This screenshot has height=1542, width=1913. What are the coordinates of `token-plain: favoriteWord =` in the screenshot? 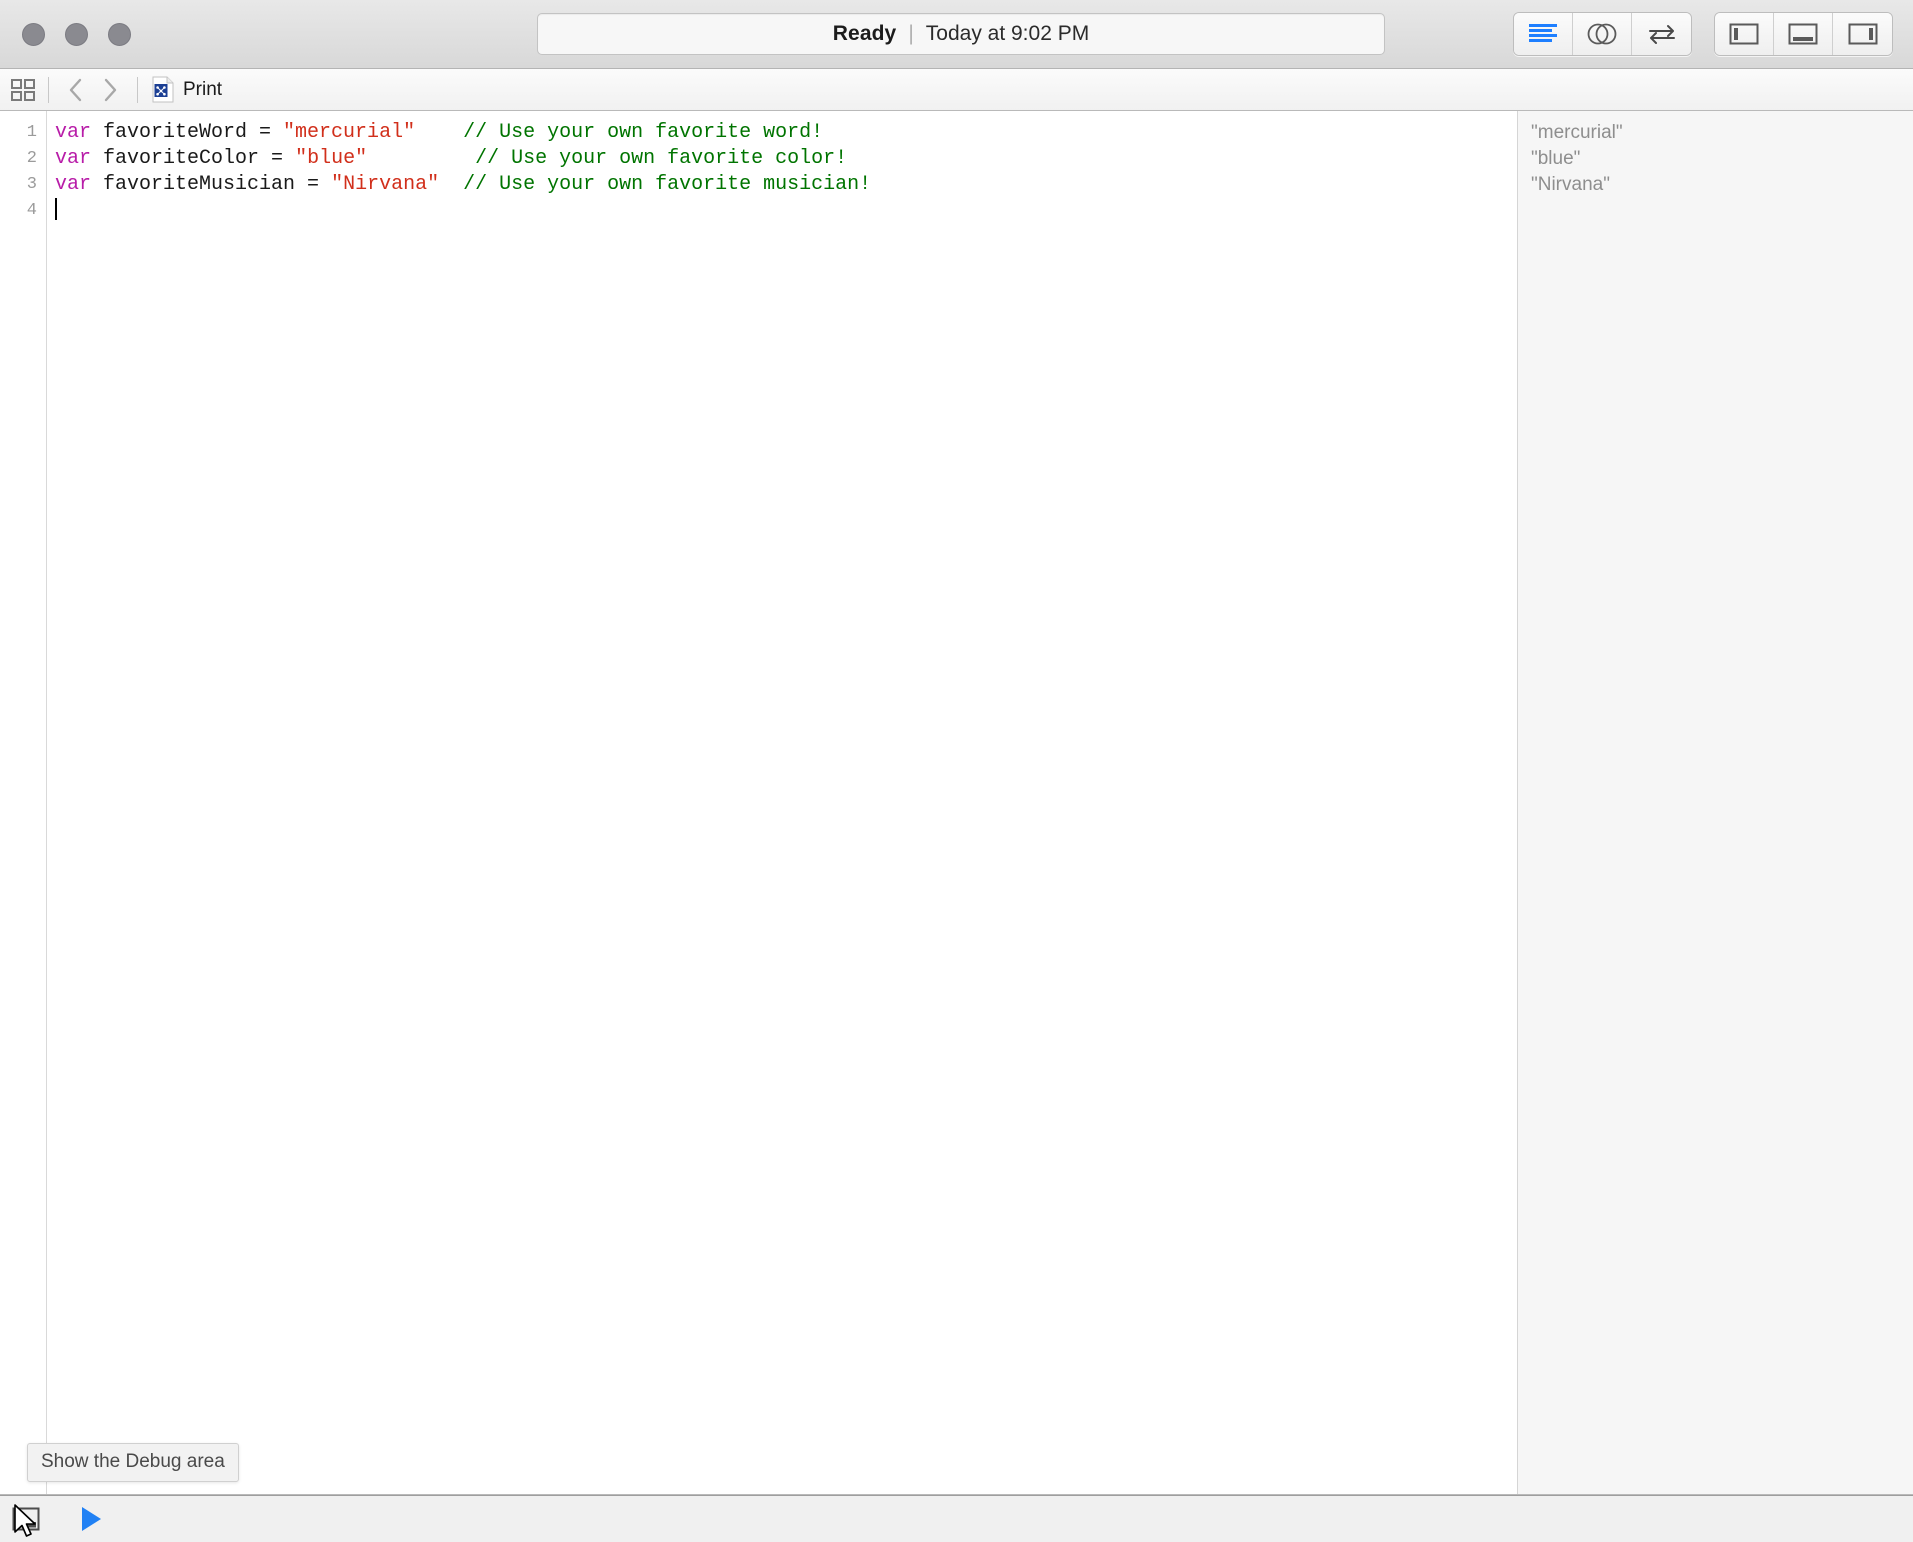 It's located at (187, 132).